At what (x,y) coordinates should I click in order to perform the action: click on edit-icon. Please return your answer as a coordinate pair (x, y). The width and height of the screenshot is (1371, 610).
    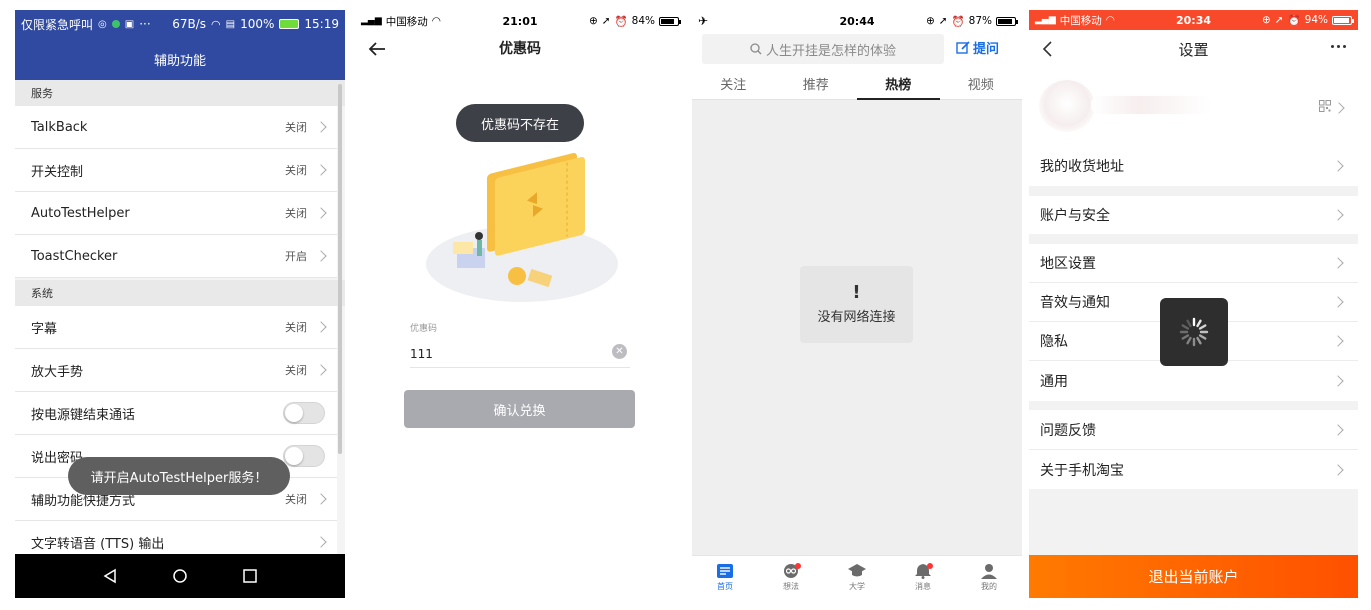
    Looking at the image, I should click on (963, 47).